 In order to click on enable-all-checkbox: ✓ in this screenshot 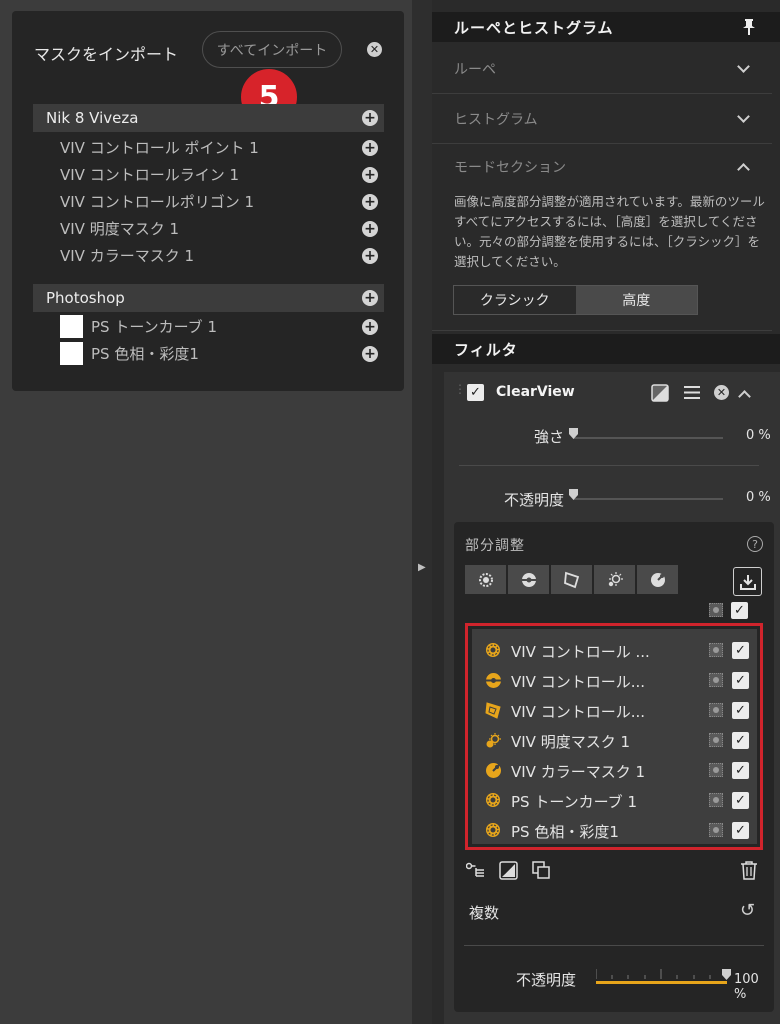, I will do `click(739, 610)`.